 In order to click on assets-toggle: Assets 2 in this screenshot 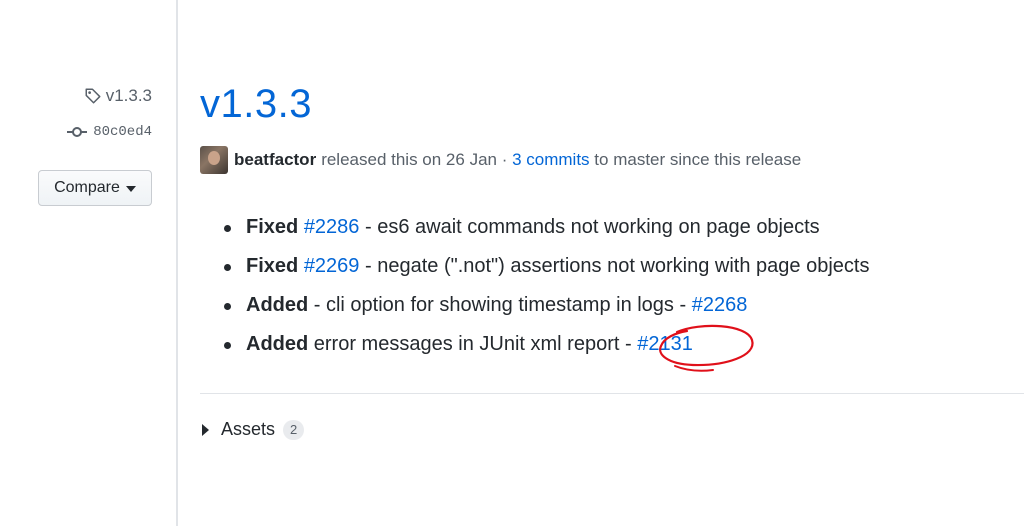, I will do `click(253, 429)`.